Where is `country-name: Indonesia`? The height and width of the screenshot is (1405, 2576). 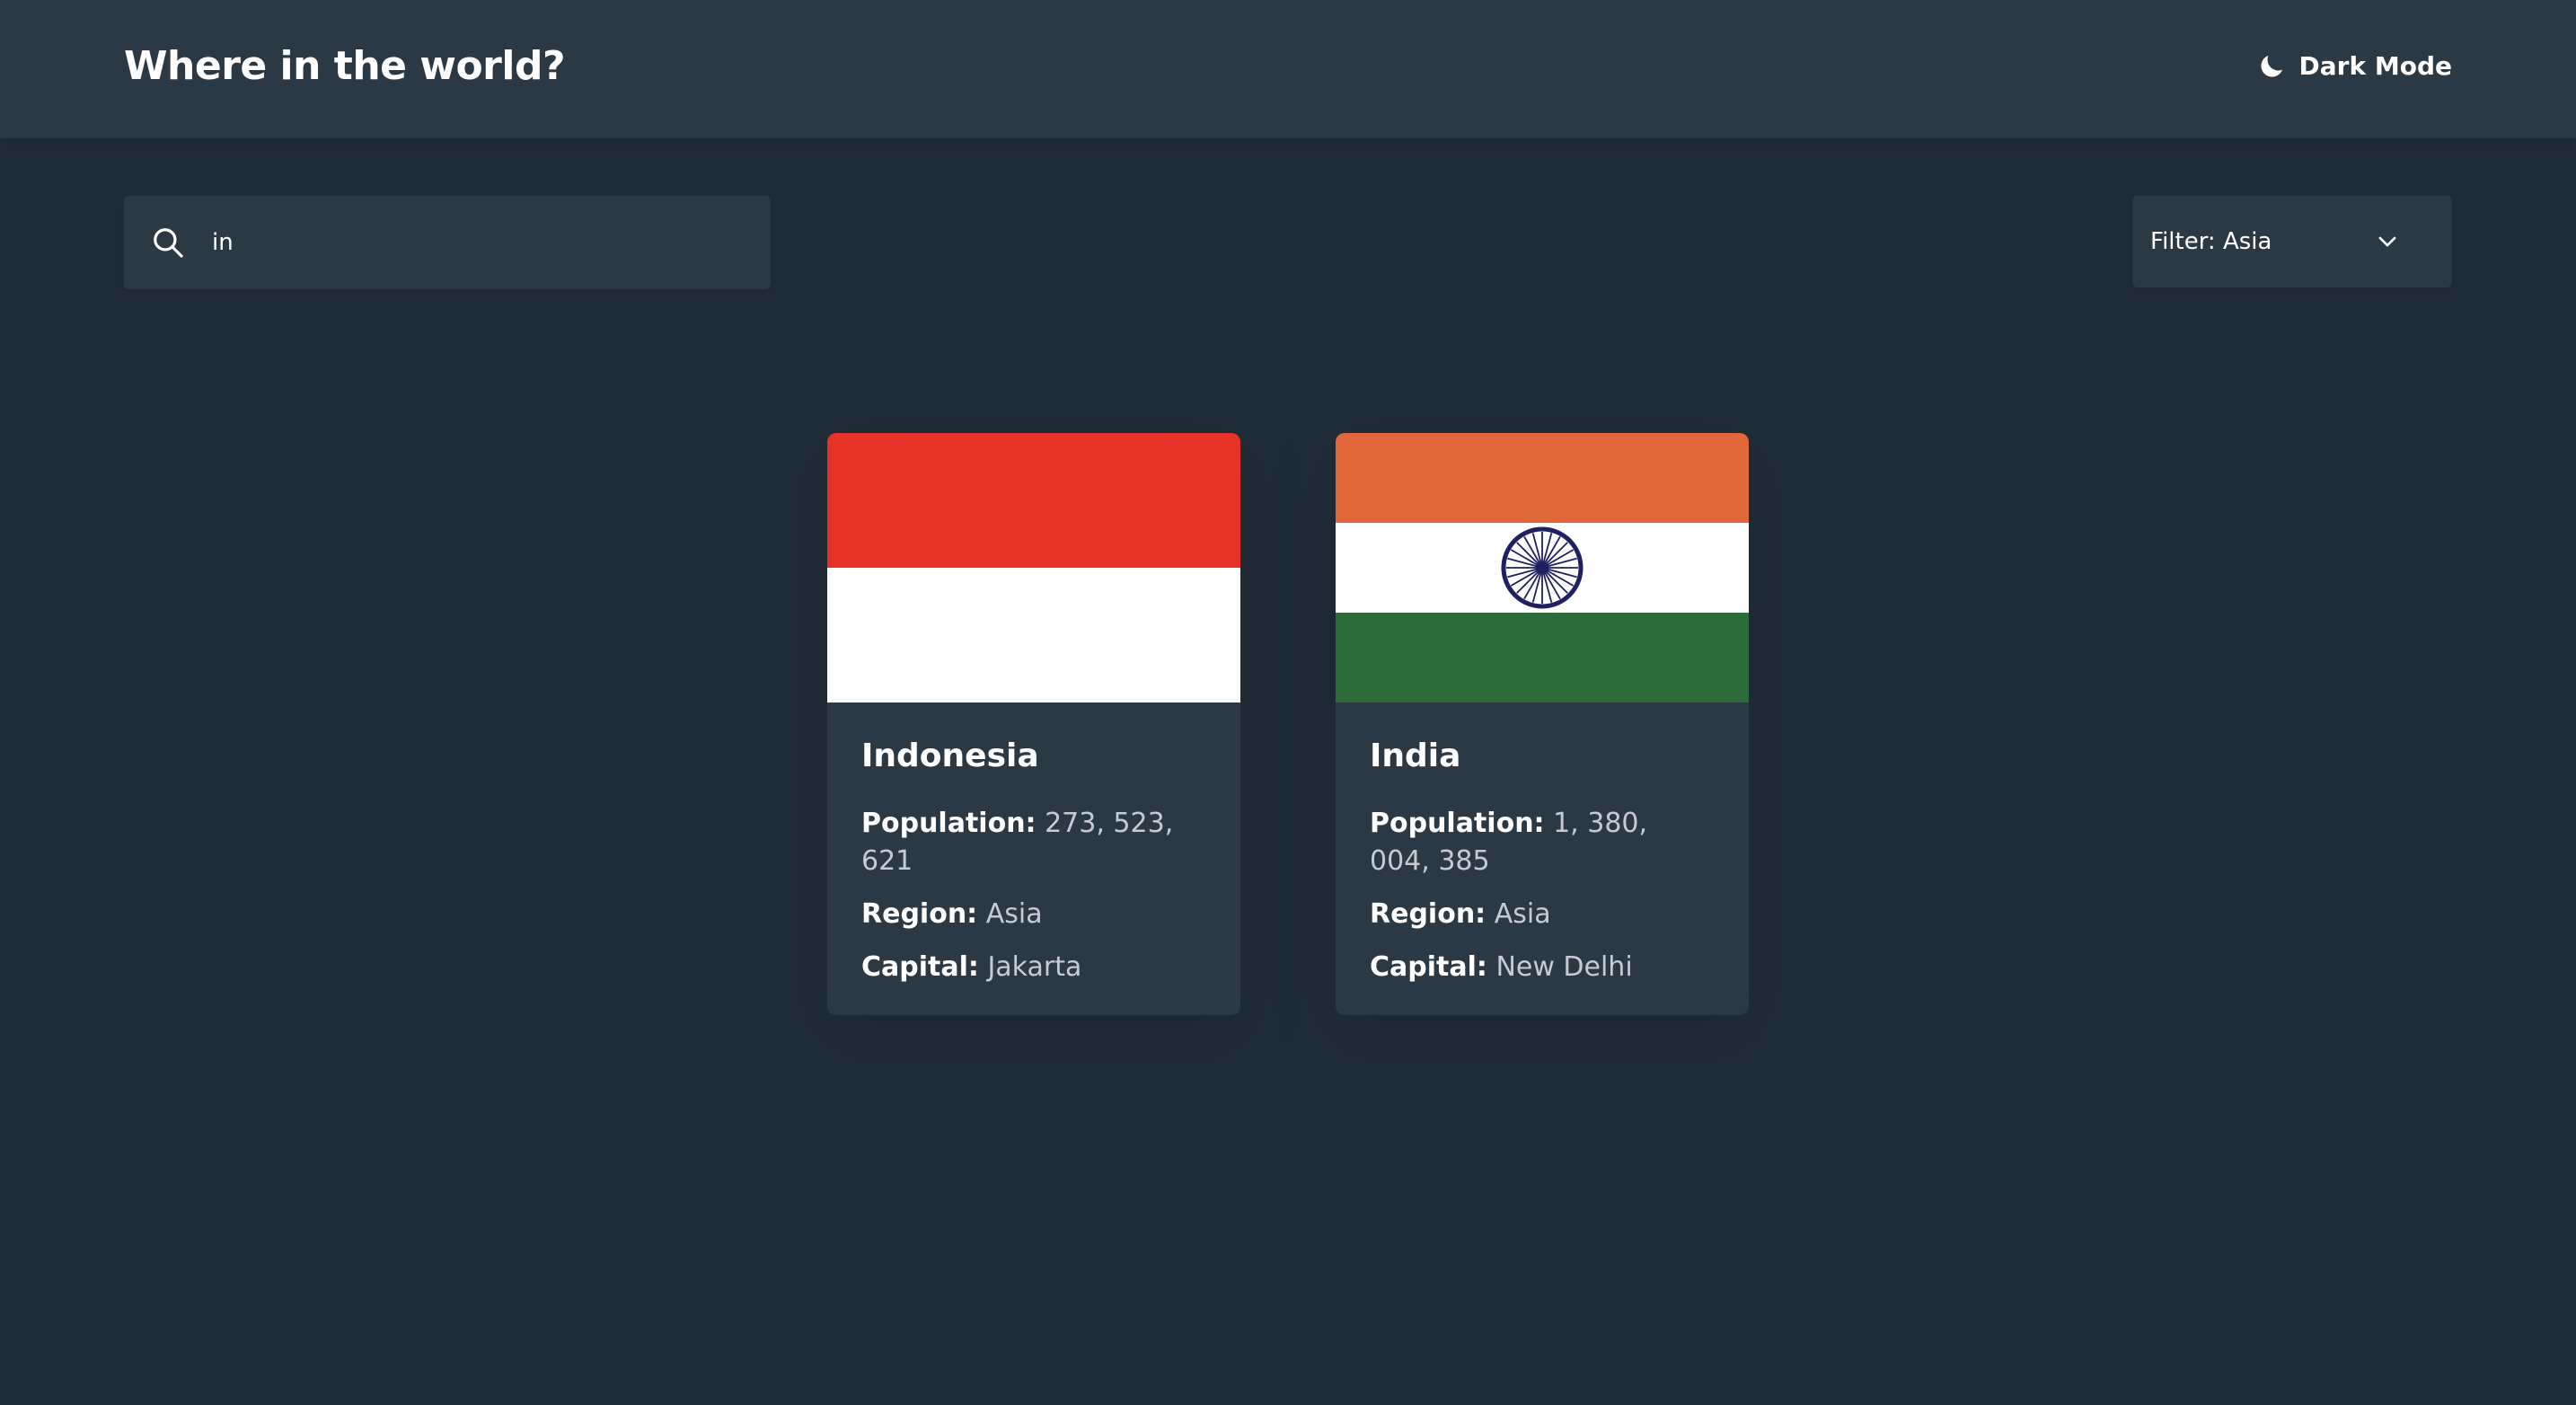
country-name: Indonesia is located at coordinates (950, 756).